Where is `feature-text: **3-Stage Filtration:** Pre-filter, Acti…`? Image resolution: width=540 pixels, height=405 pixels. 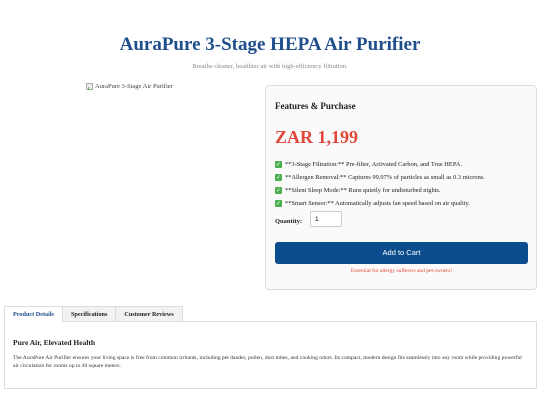
feature-text: **3-Stage Filtration:** Pre-filter, Acti… is located at coordinates (374, 164).